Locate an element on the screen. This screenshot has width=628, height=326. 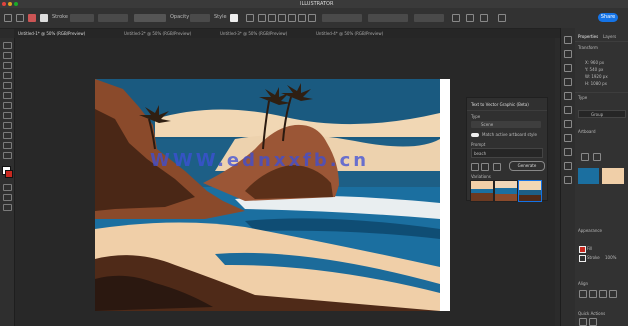
share-button: Share is located at coordinates (608, 17).